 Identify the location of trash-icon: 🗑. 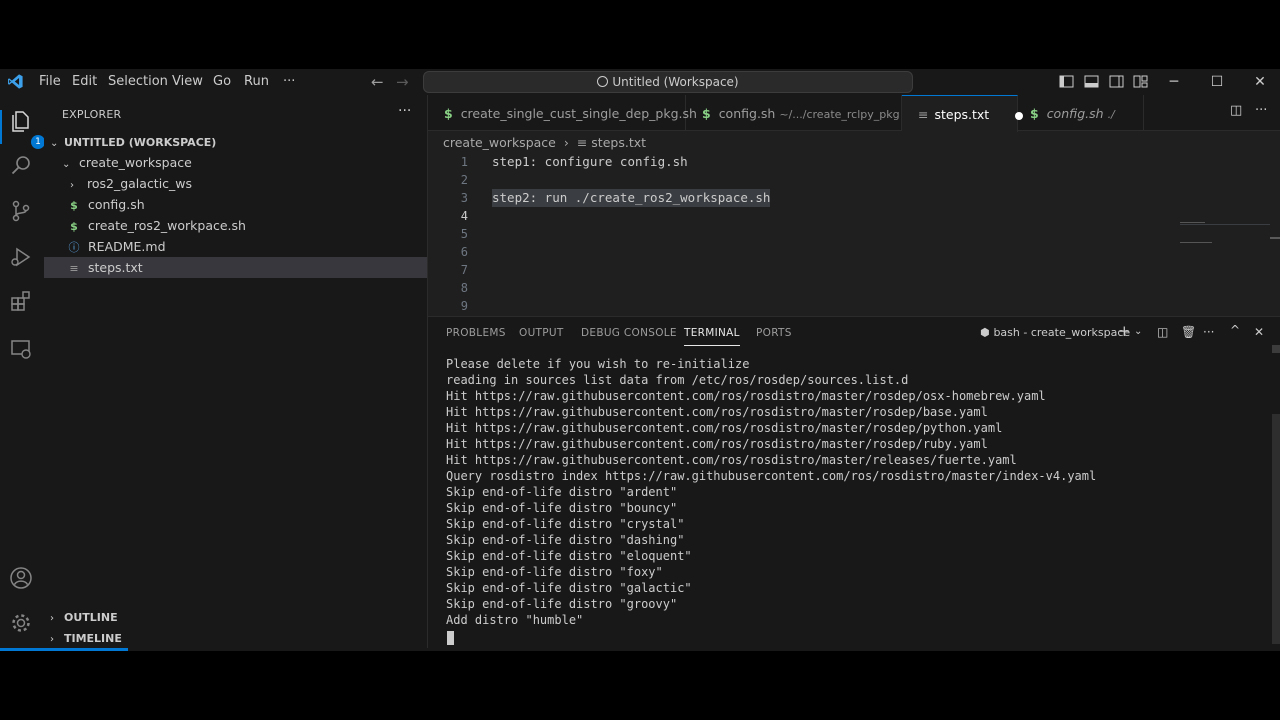
(1188, 332).